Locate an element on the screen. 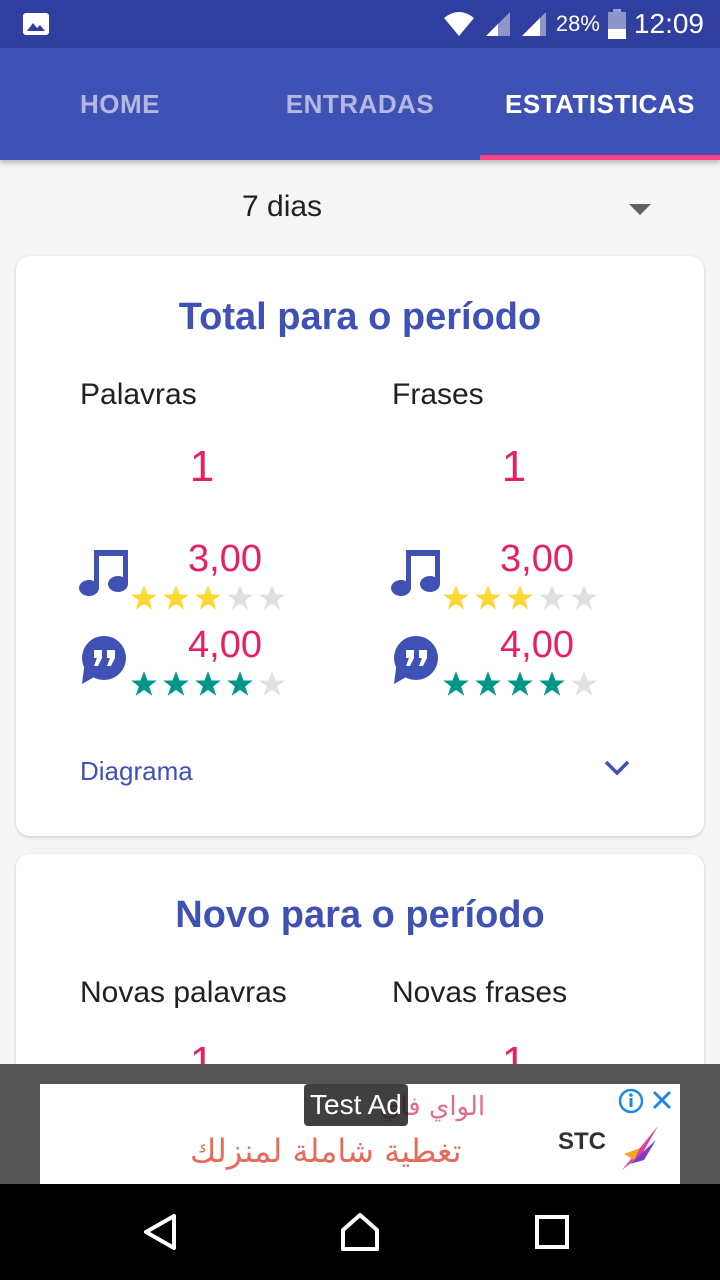 This screenshot has height=1280, width=720. words-audio-stars is located at coordinates (208, 598).